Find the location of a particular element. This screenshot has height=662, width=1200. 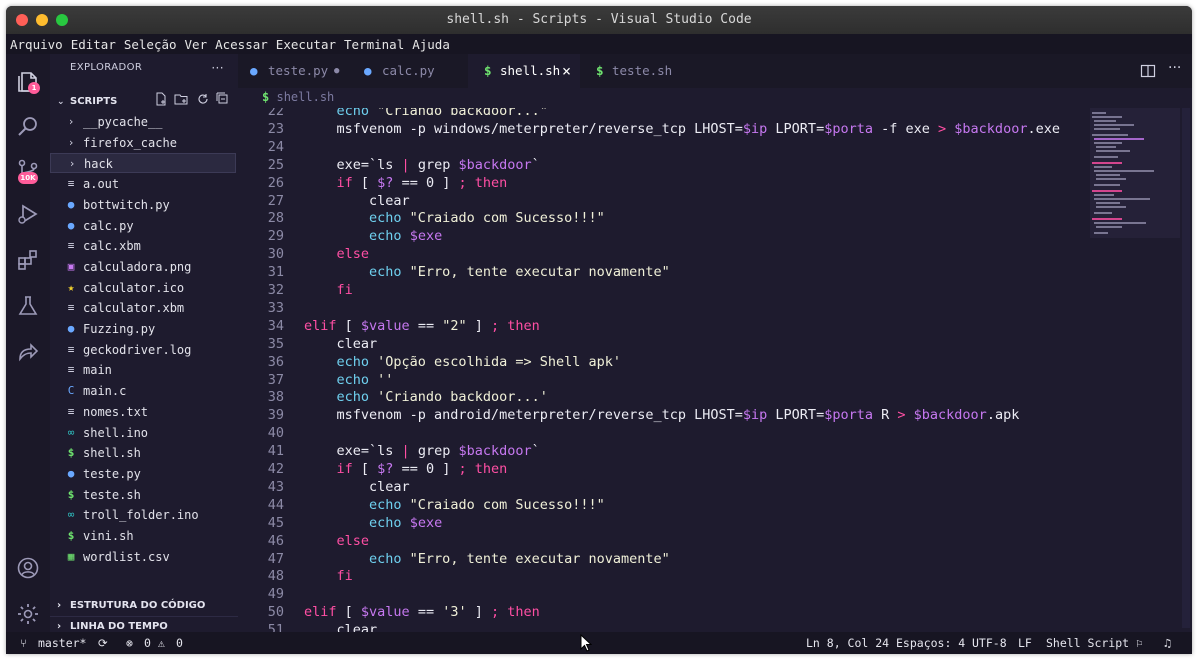

encoding: UTF-8 is located at coordinates (989, 643).